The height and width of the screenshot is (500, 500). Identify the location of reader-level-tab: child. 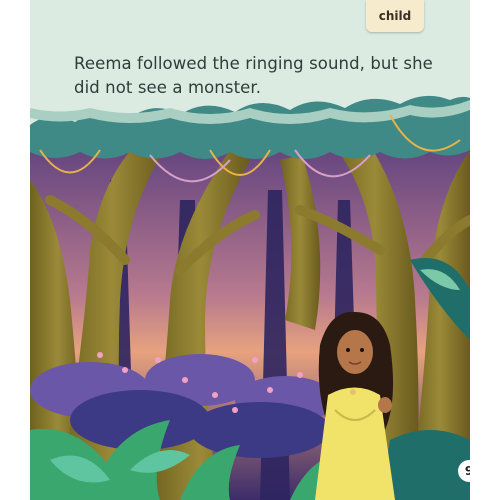
(395, 16).